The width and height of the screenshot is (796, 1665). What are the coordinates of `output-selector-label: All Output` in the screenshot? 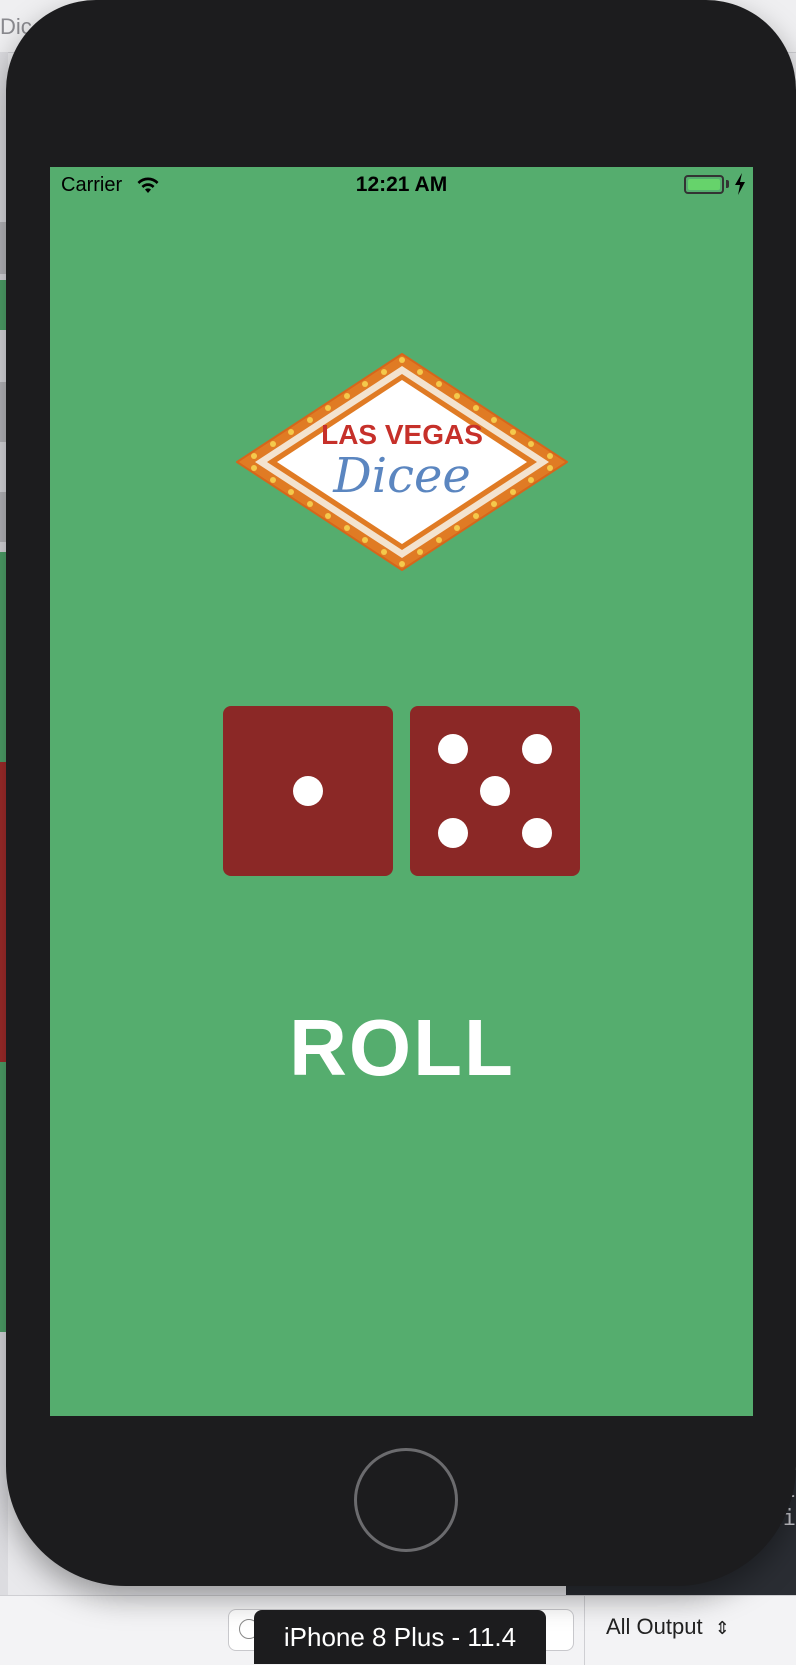 It's located at (654, 1626).